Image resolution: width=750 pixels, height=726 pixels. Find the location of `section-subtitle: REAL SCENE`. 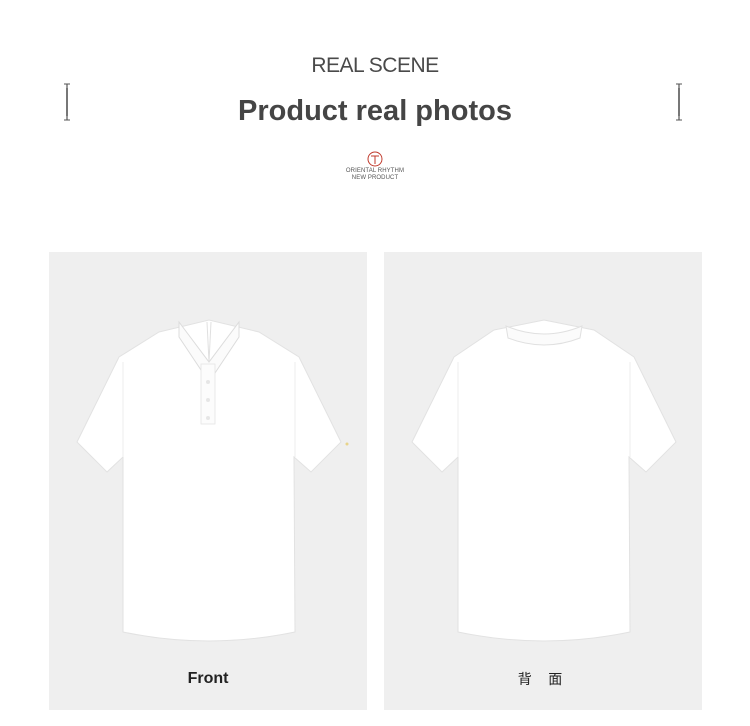

section-subtitle: REAL SCENE is located at coordinates (375, 65).